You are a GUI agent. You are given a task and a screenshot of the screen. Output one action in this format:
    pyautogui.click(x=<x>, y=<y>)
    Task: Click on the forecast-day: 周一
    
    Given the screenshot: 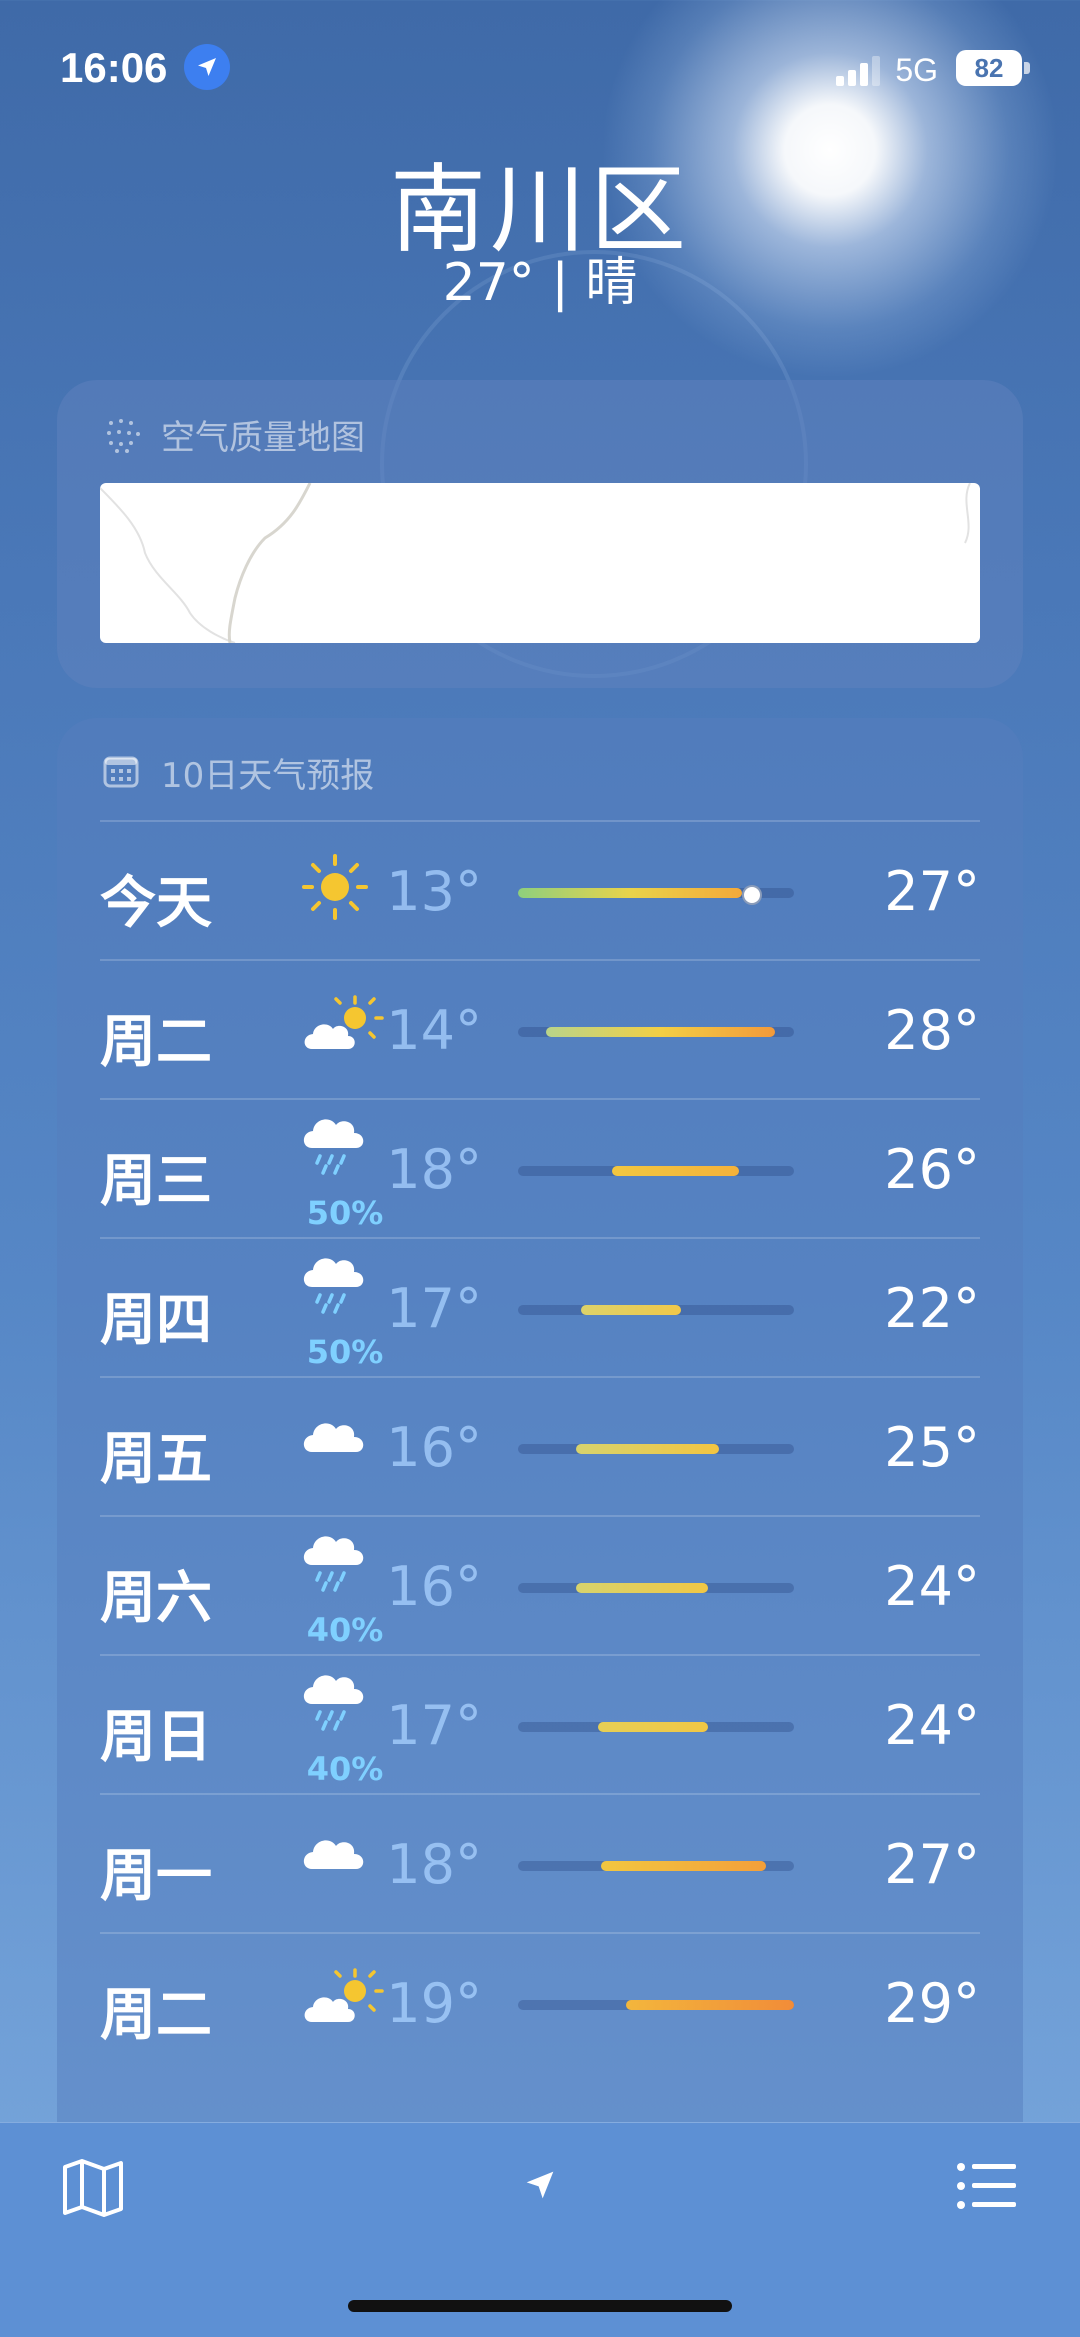 What is the action you would take?
    pyautogui.click(x=156, y=1876)
    